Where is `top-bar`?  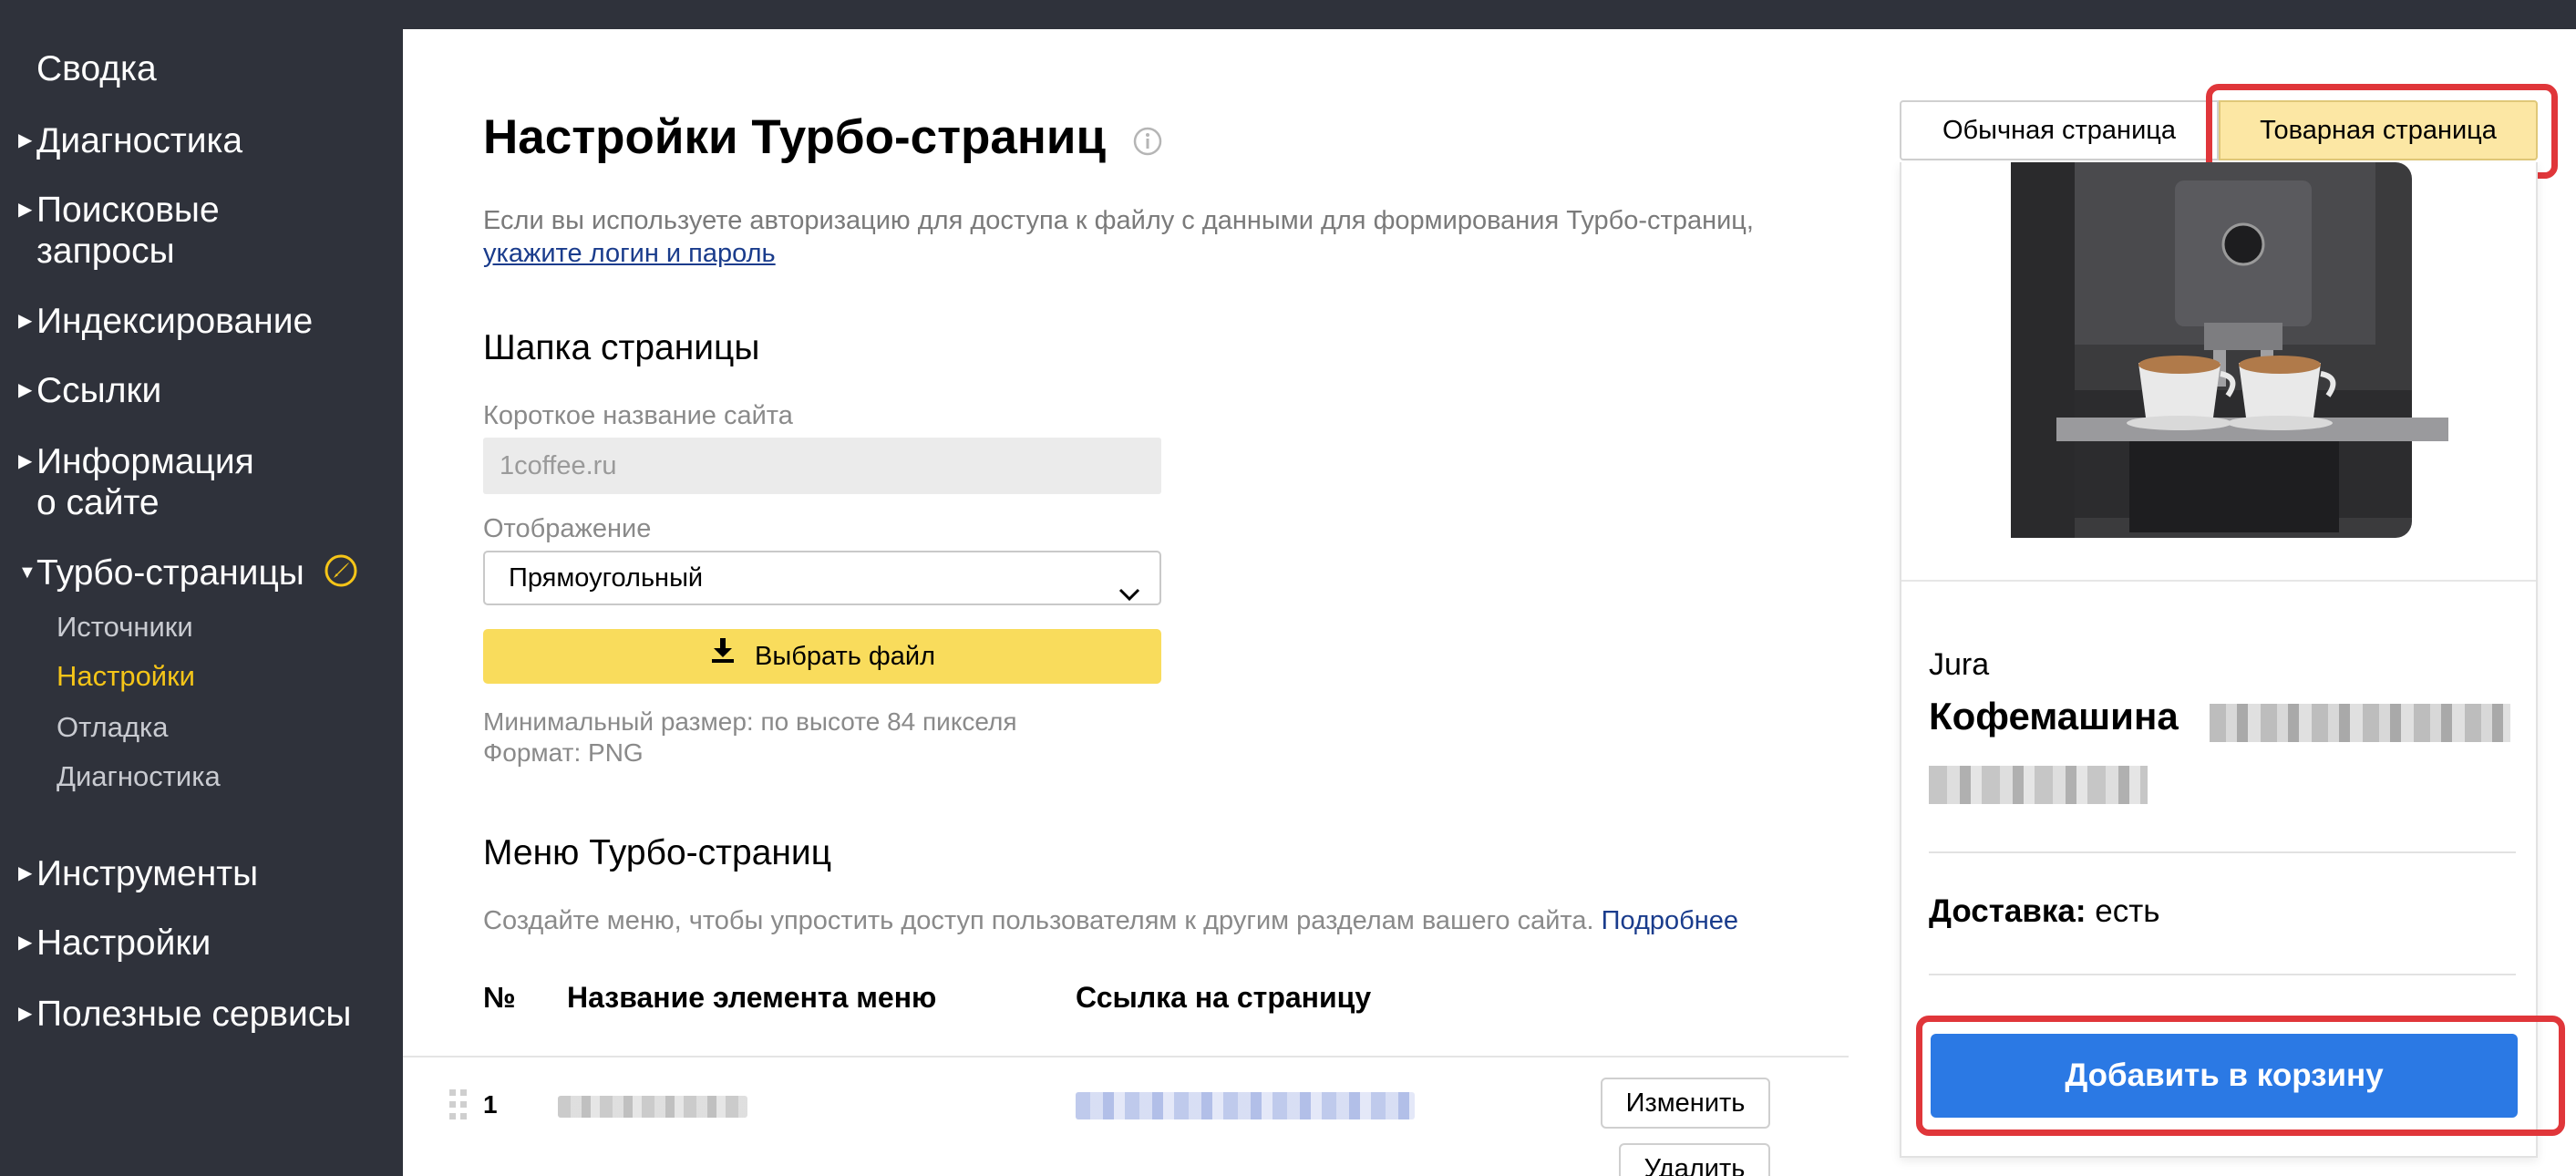
top-bar is located at coordinates (1288, 14).